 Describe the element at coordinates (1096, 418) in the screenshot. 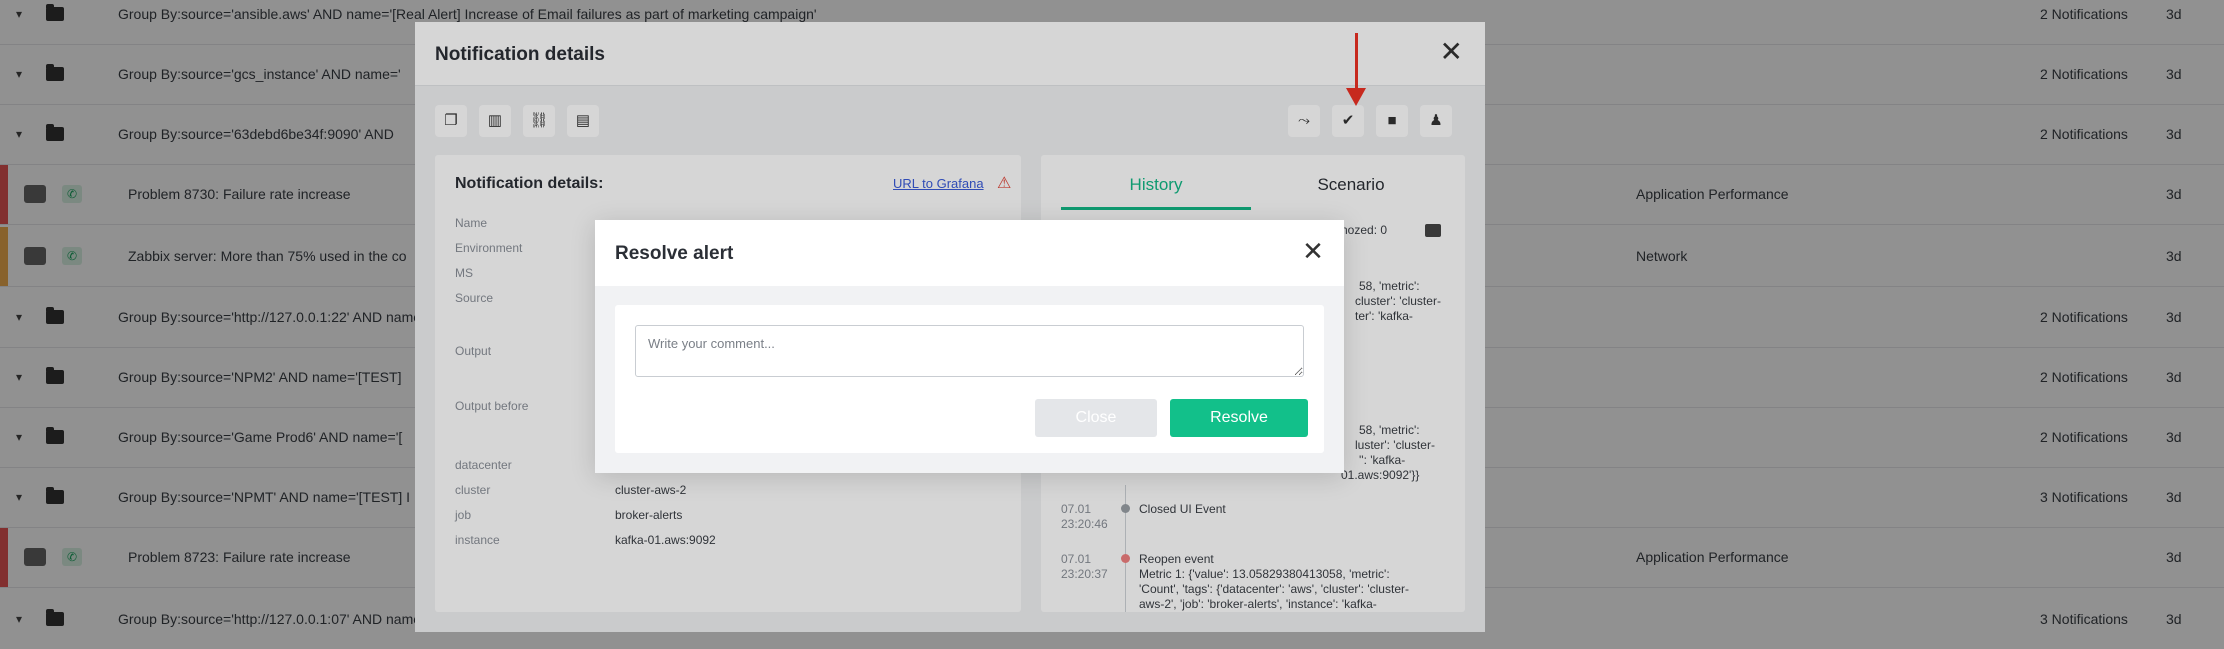

I see `close-button: Close` at that location.